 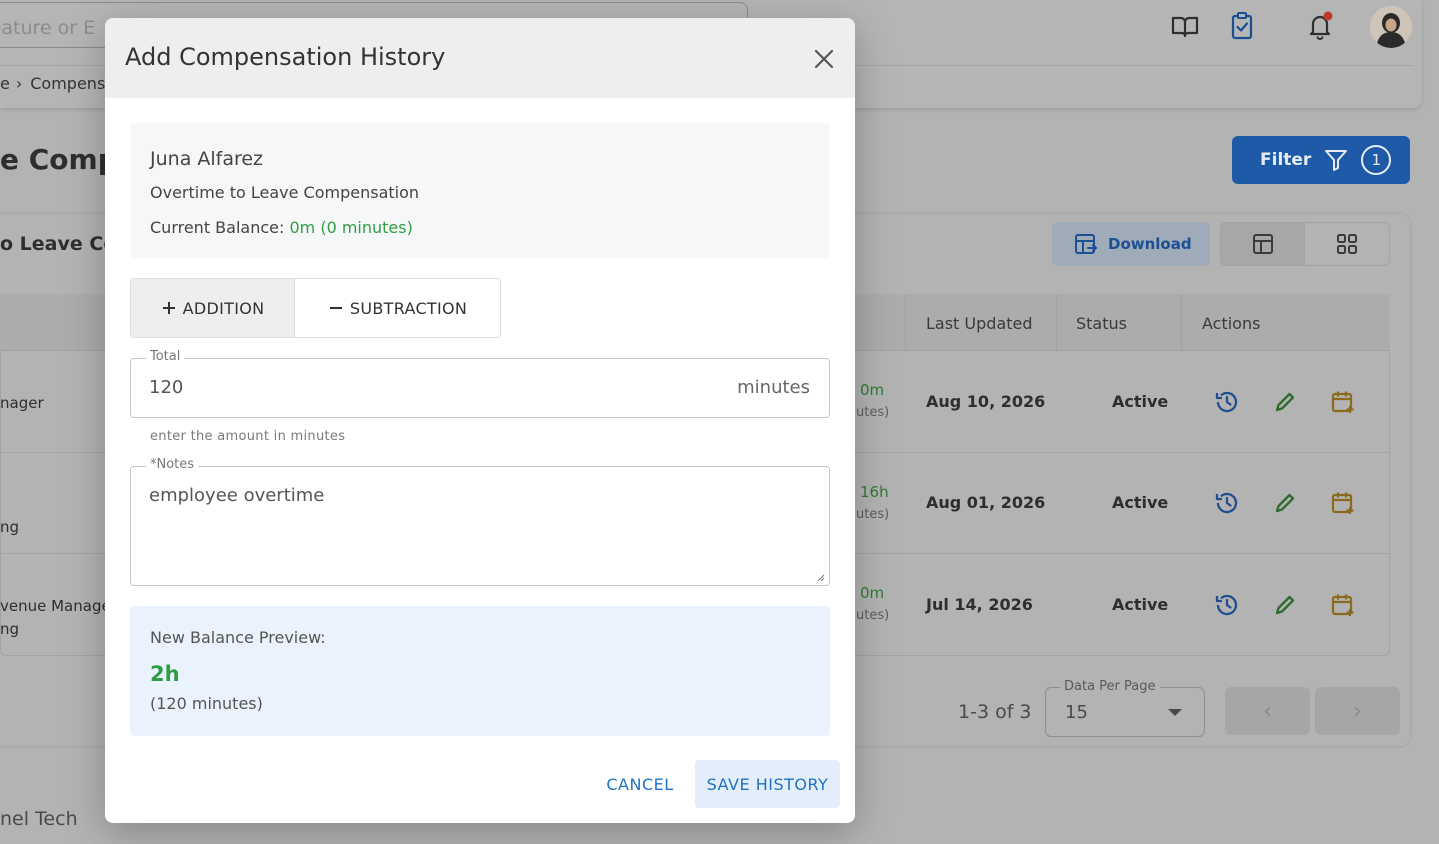 I want to click on filter-count-badge: 1, so click(x=1376, y=160).